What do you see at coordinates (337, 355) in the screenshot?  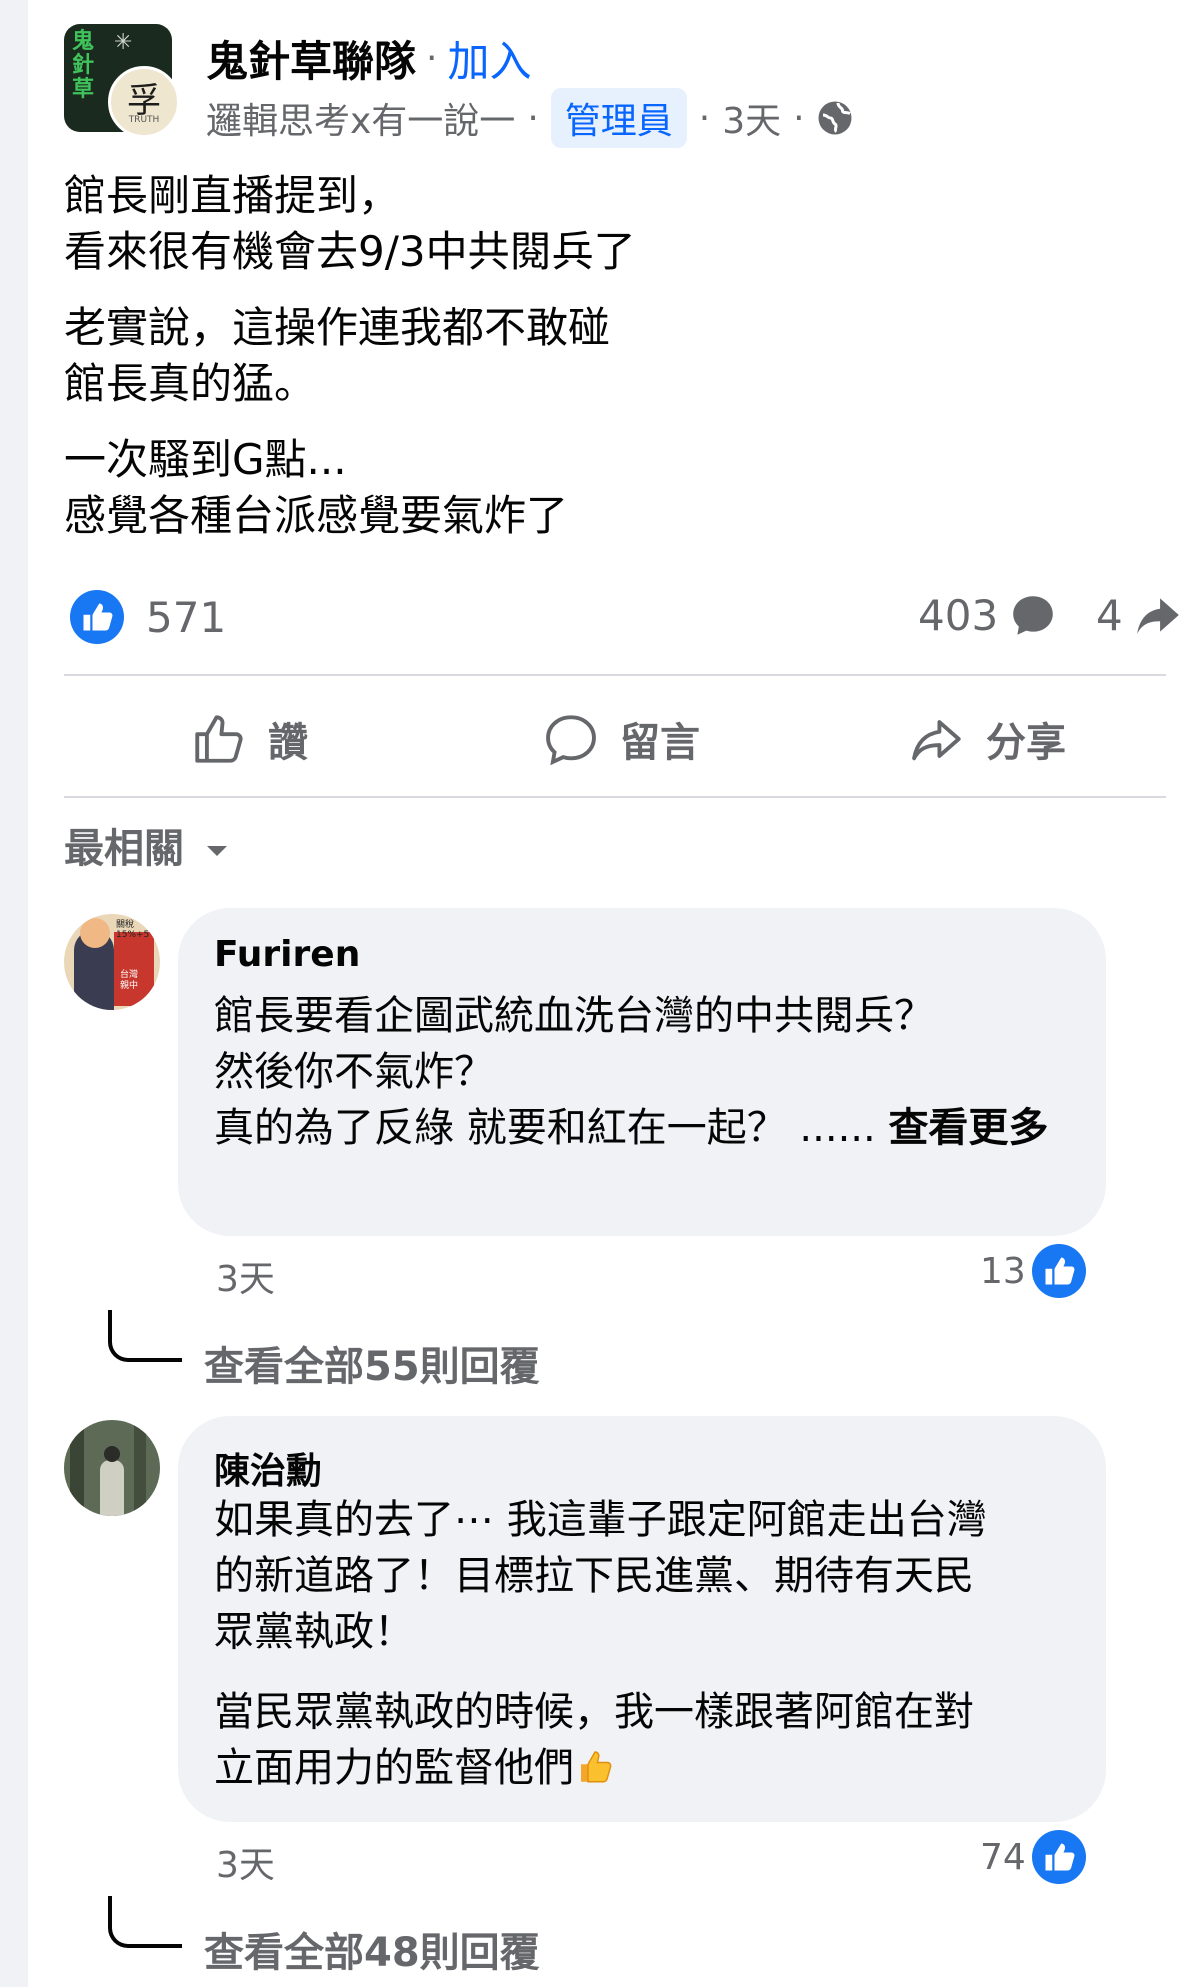 I see `post-paragraph: 老實說，這操作連我都不敢碰 館長真的猛。` at bounding box center [337, 355].